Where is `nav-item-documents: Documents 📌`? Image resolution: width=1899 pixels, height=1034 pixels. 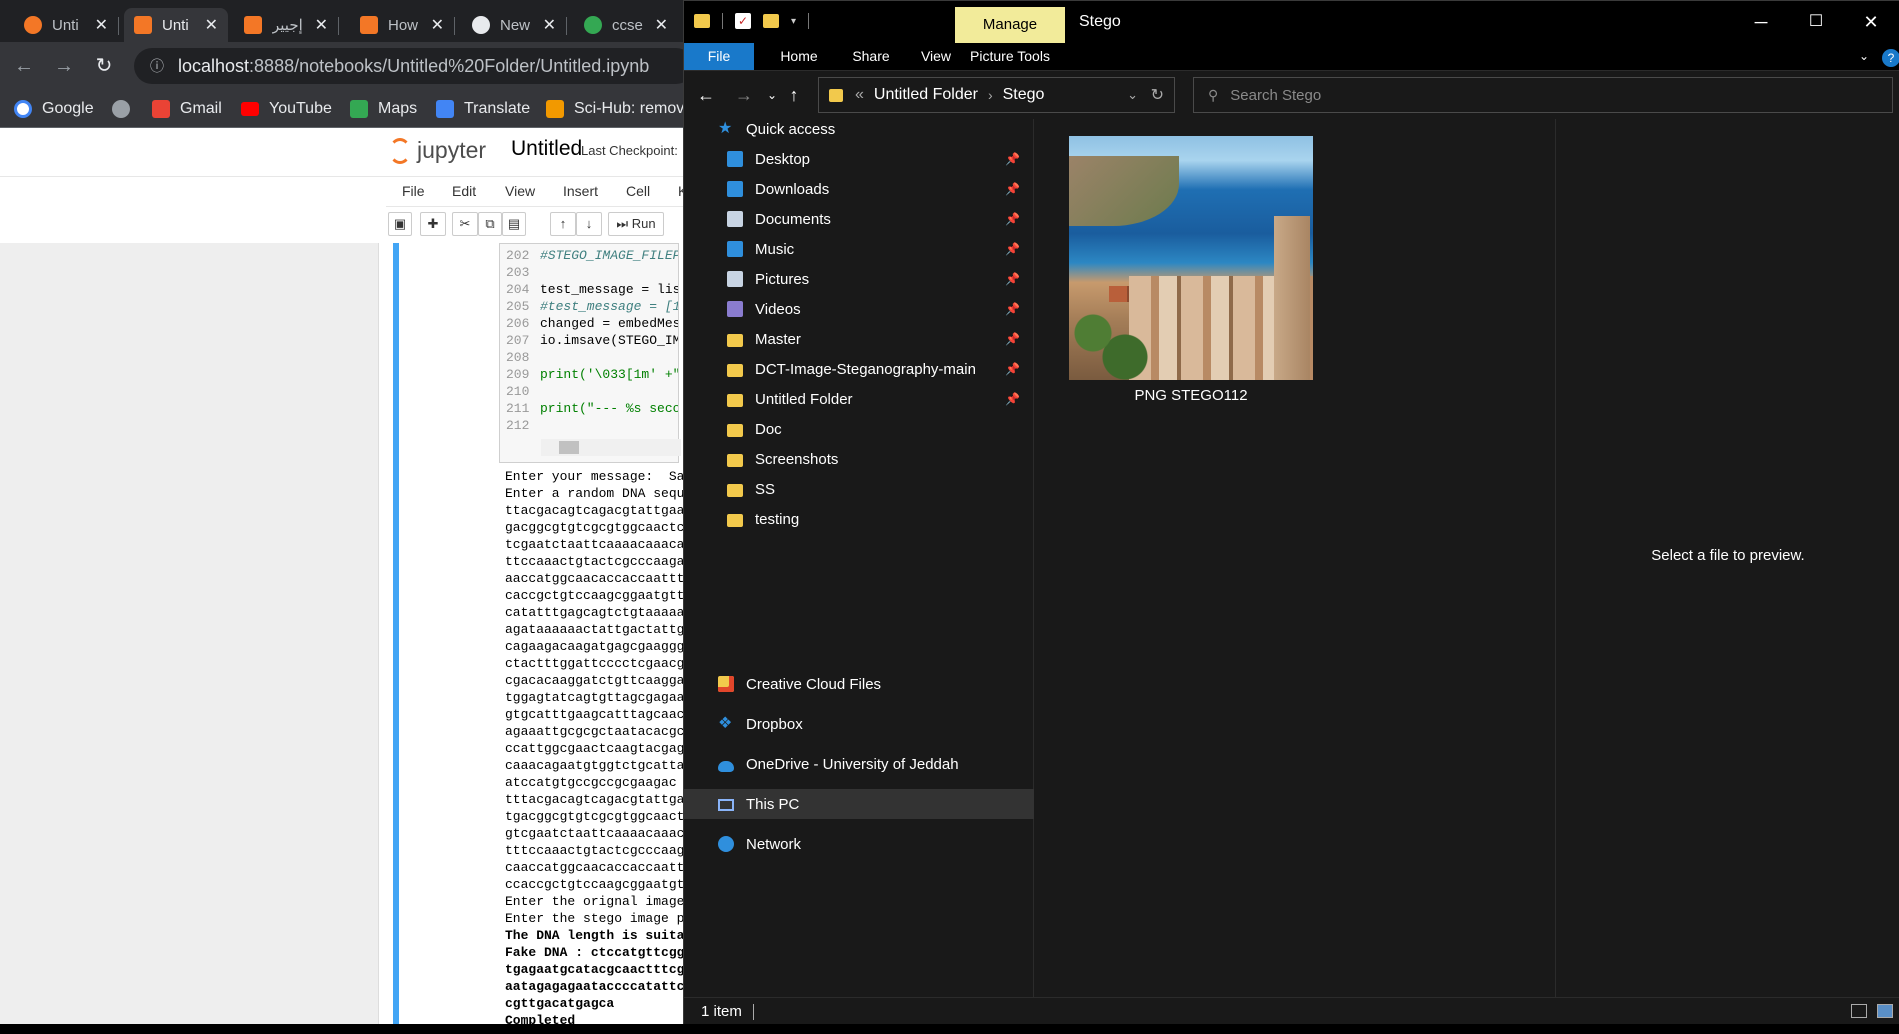
nav-item-documents: Documents 📌 is located at coordinates (859, 219).